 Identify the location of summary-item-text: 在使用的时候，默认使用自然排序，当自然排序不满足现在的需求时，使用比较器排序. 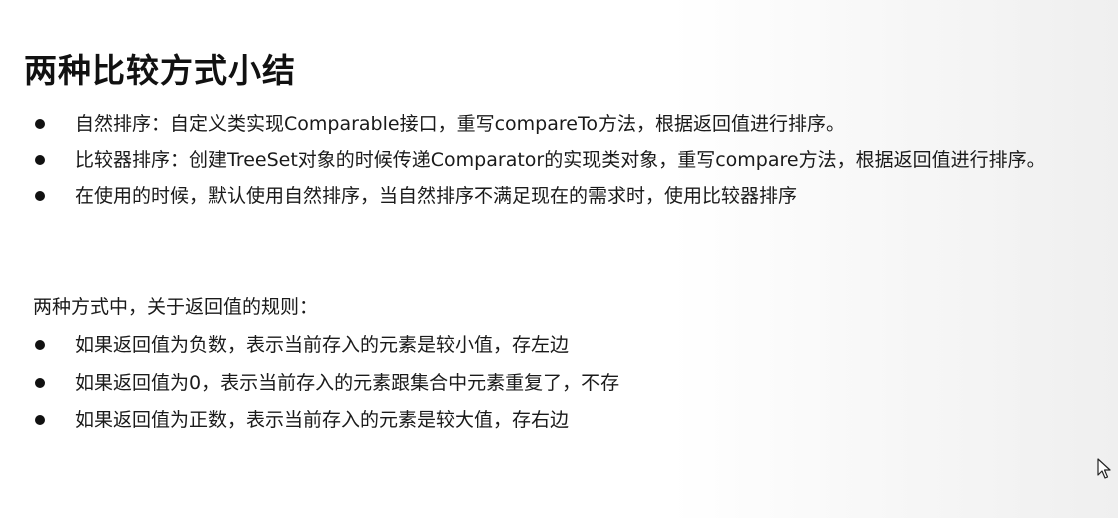
(436, 196).